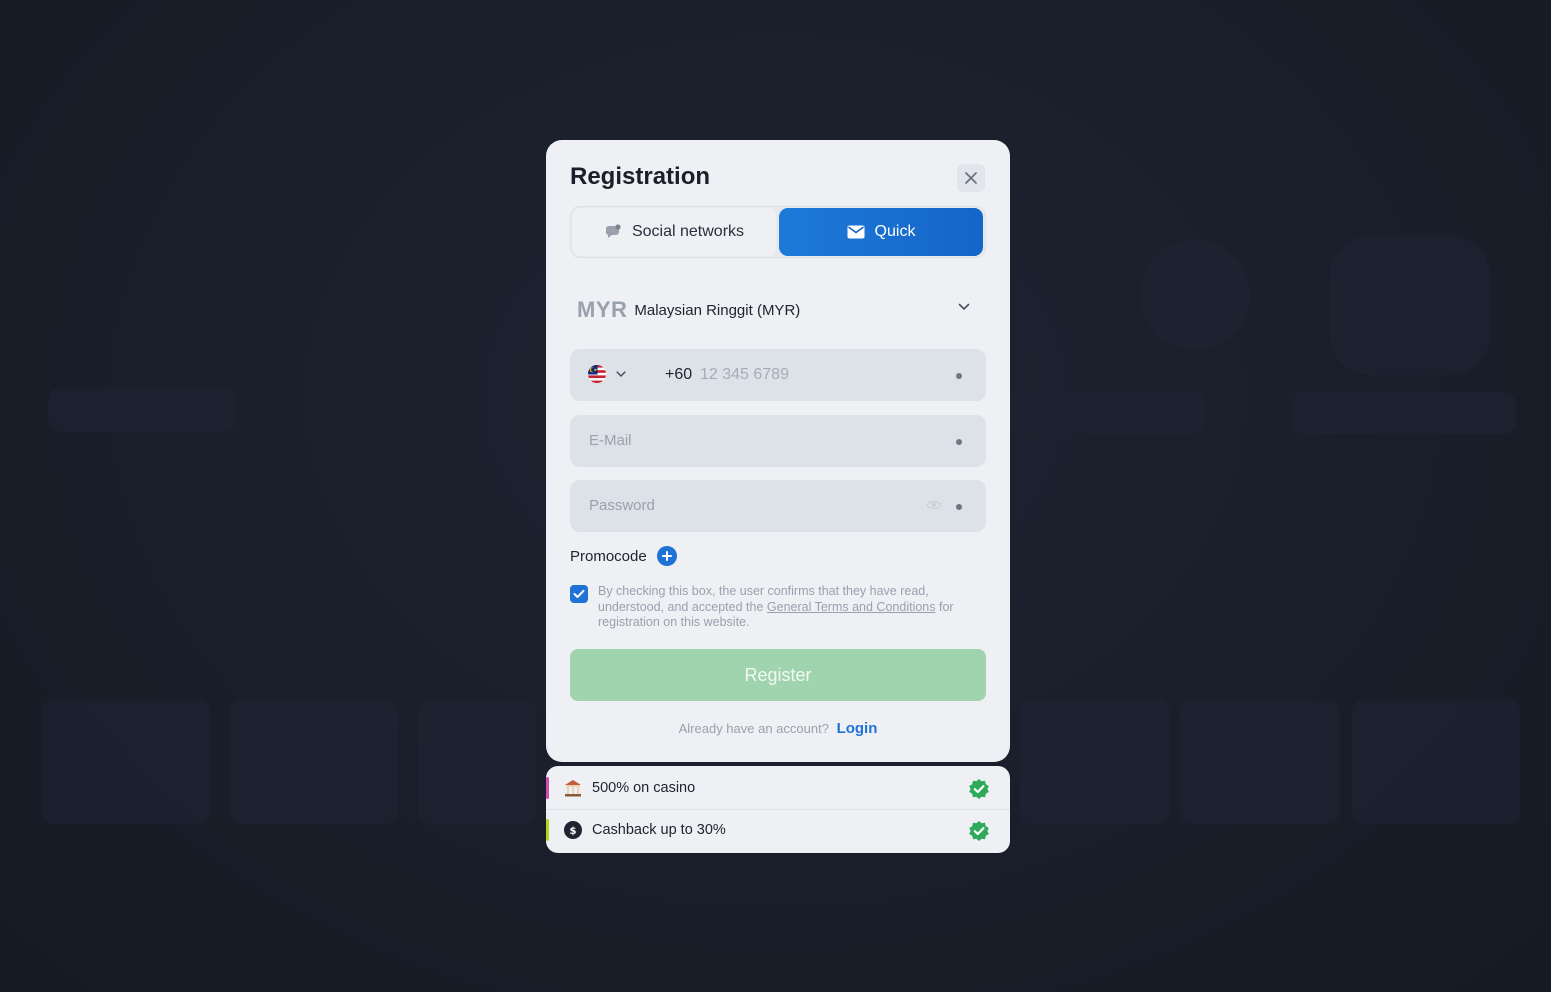 The image size is (1551, 992). I want to click on bonus-list: 500% on casino $ Cashback up to 30%, so click(778, 809).